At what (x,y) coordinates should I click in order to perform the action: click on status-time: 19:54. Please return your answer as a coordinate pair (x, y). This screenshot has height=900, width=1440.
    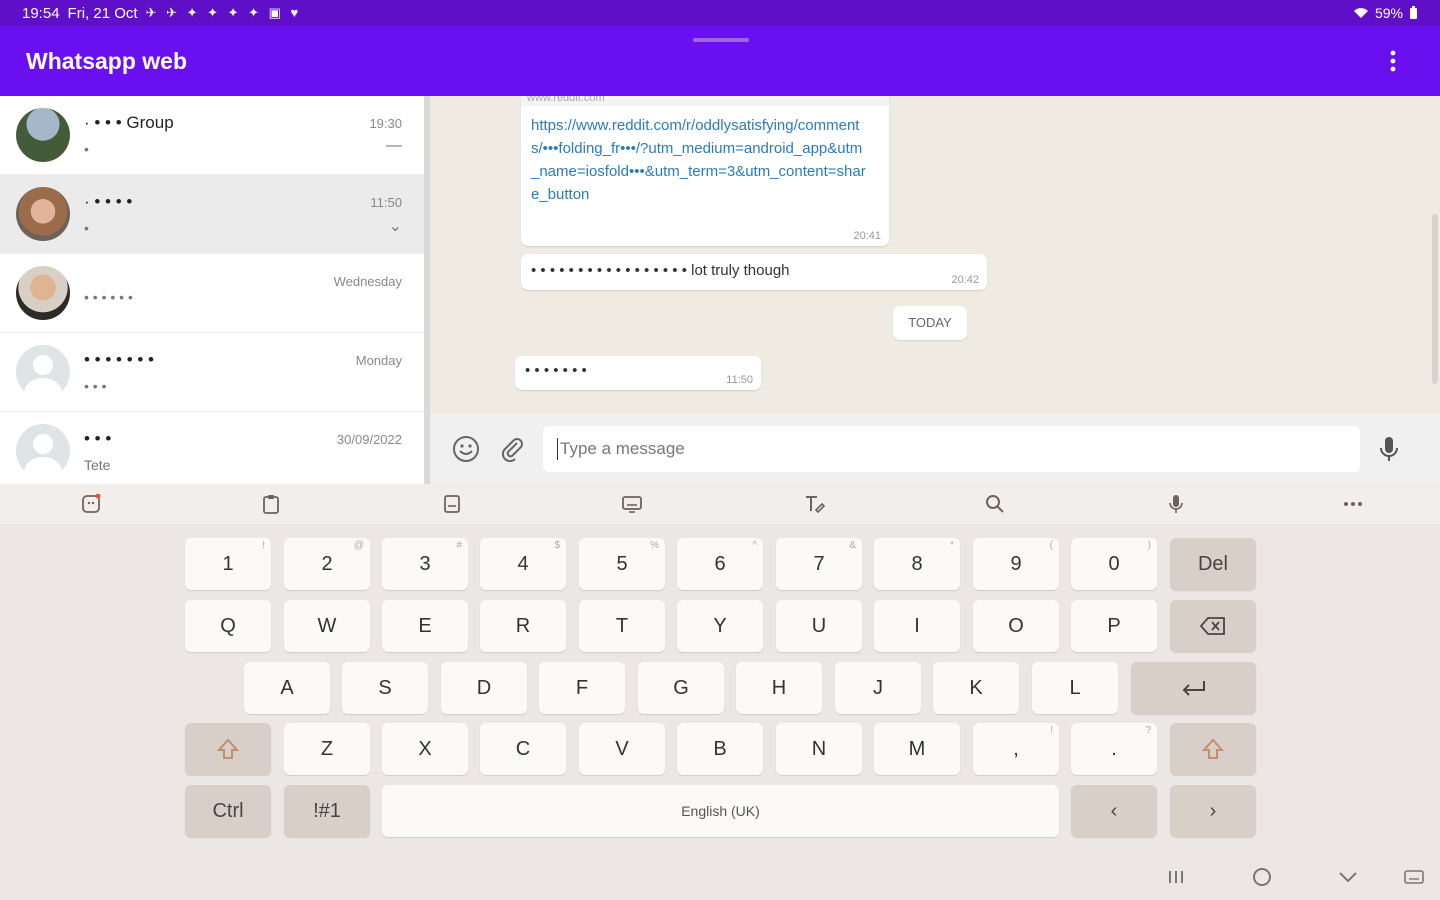
    Looking at the image, I should click on (41, 13).